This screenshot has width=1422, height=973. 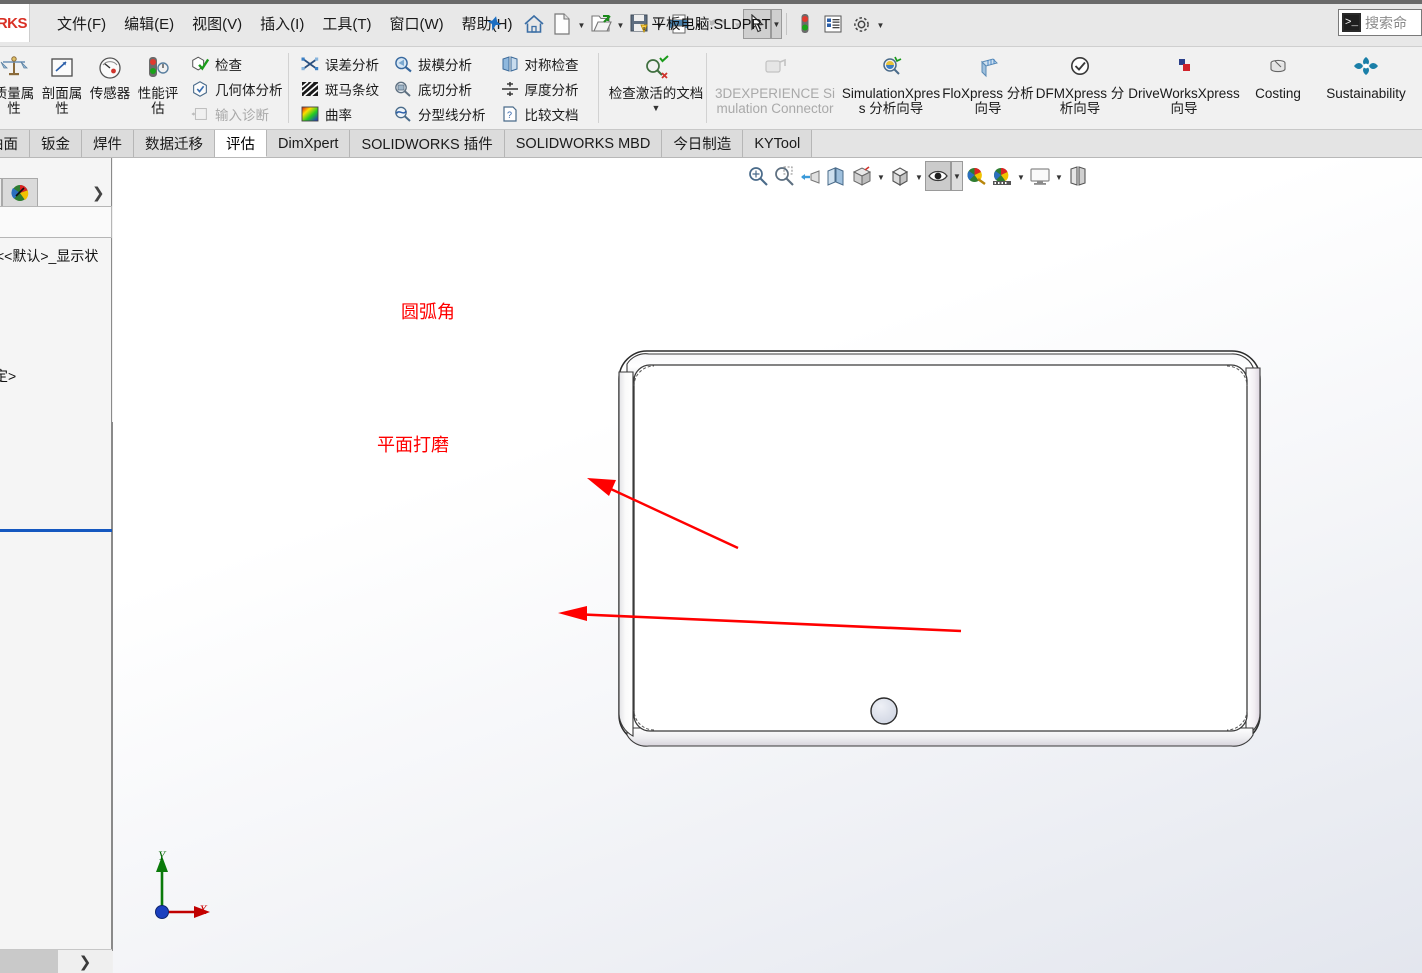 What do you see at coordinates (339, 63) in the screenshot?
I see `deviation-analysis-button: 误差分析` at bounding box center [339, 63].